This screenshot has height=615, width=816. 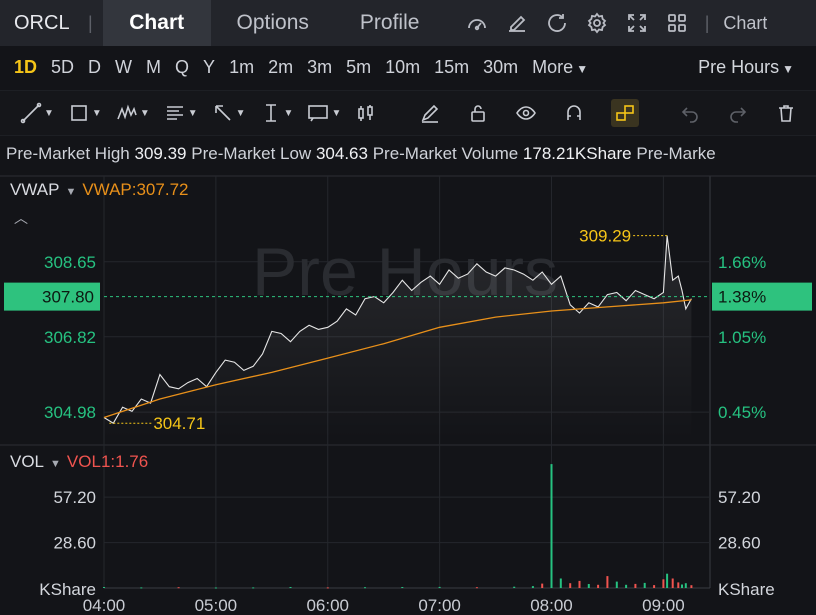 I want to click on high-marker-label: 309.29, so click(x=605, y=236).